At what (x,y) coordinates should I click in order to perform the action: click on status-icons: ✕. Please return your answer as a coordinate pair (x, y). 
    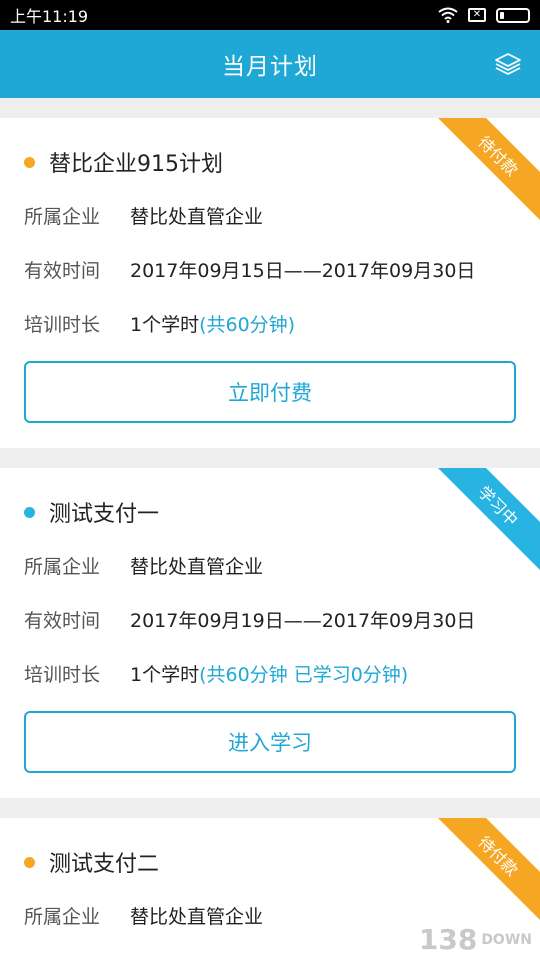
    Looking at the image, I should click on (484, 15).